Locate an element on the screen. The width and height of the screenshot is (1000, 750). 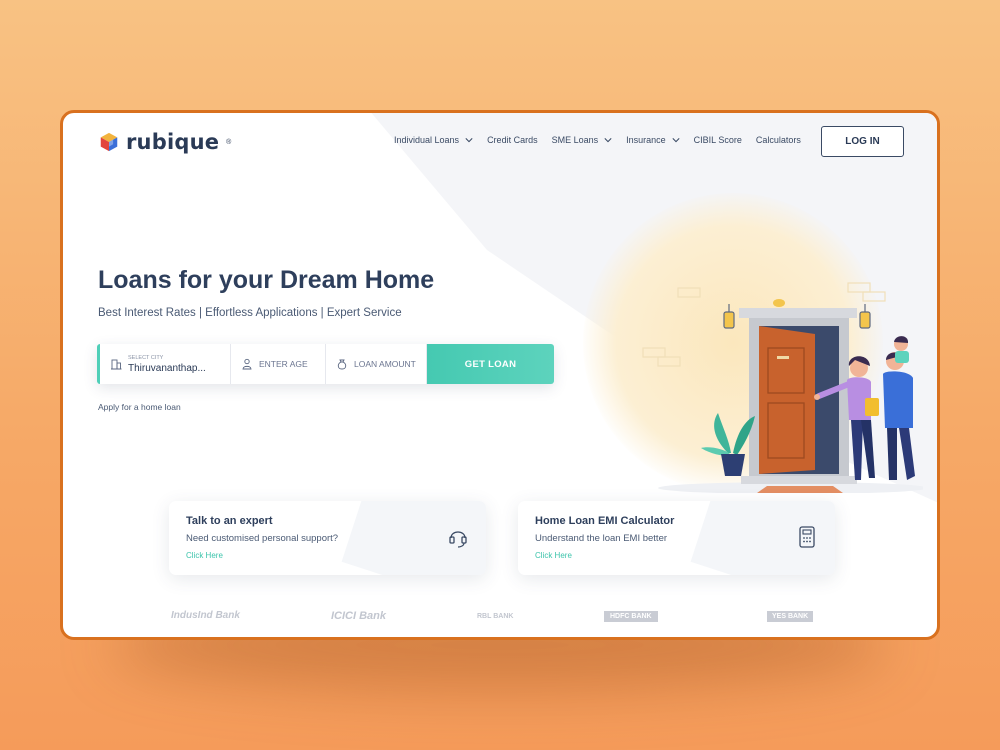
loan-amount-field: LOAN AMOUNT is located at coordinates (376, 364).